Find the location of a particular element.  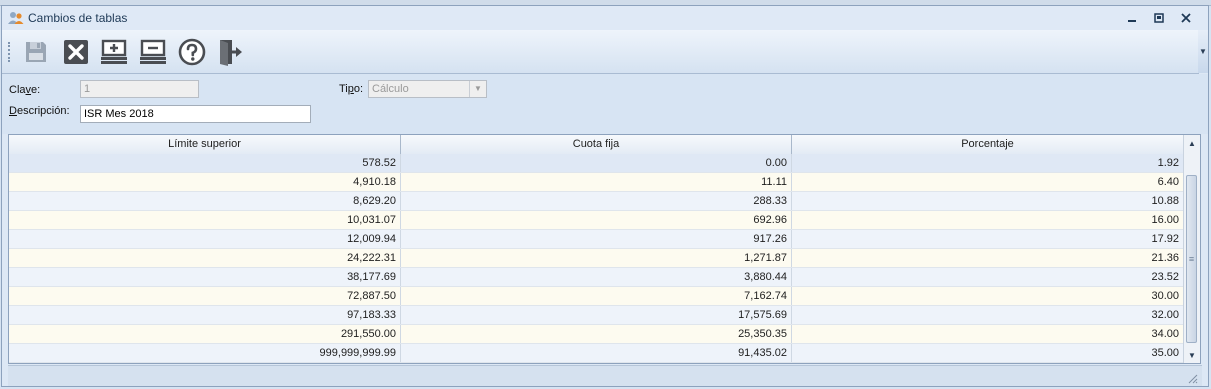

window-title: Cambios de tablas is located at coordinates (78, 18).